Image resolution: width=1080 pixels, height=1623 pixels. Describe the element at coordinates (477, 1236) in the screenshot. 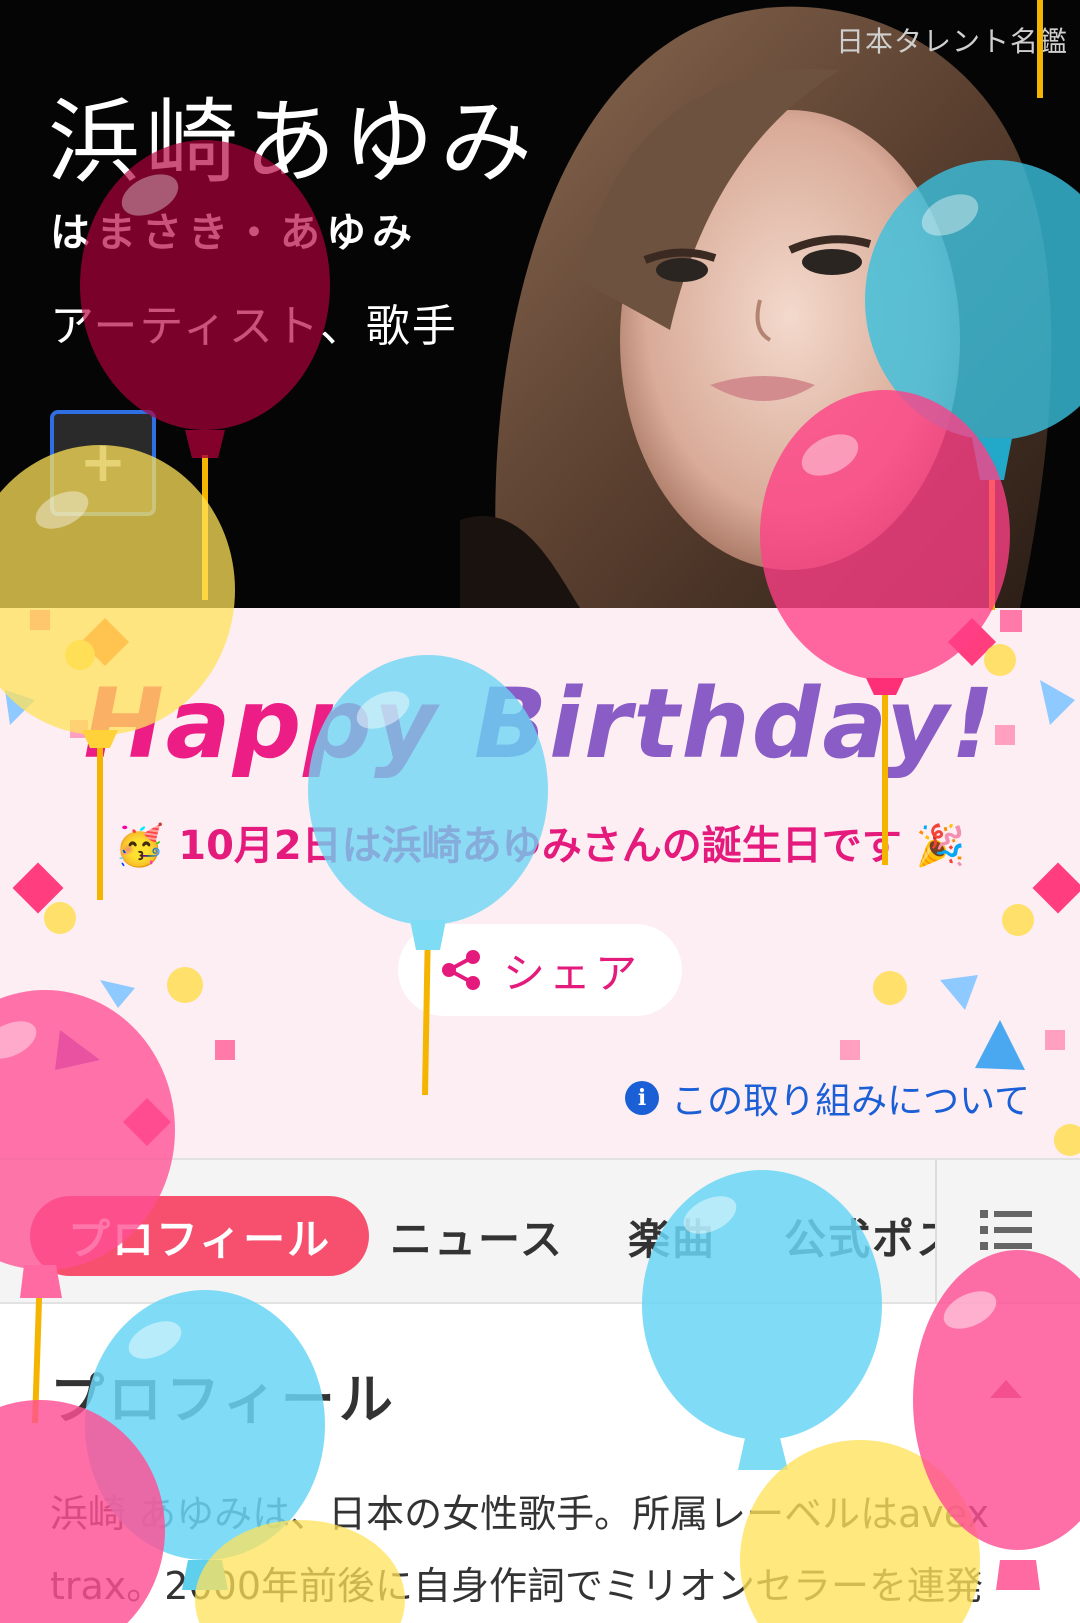

I see `tab-news: ニュース` at that location.